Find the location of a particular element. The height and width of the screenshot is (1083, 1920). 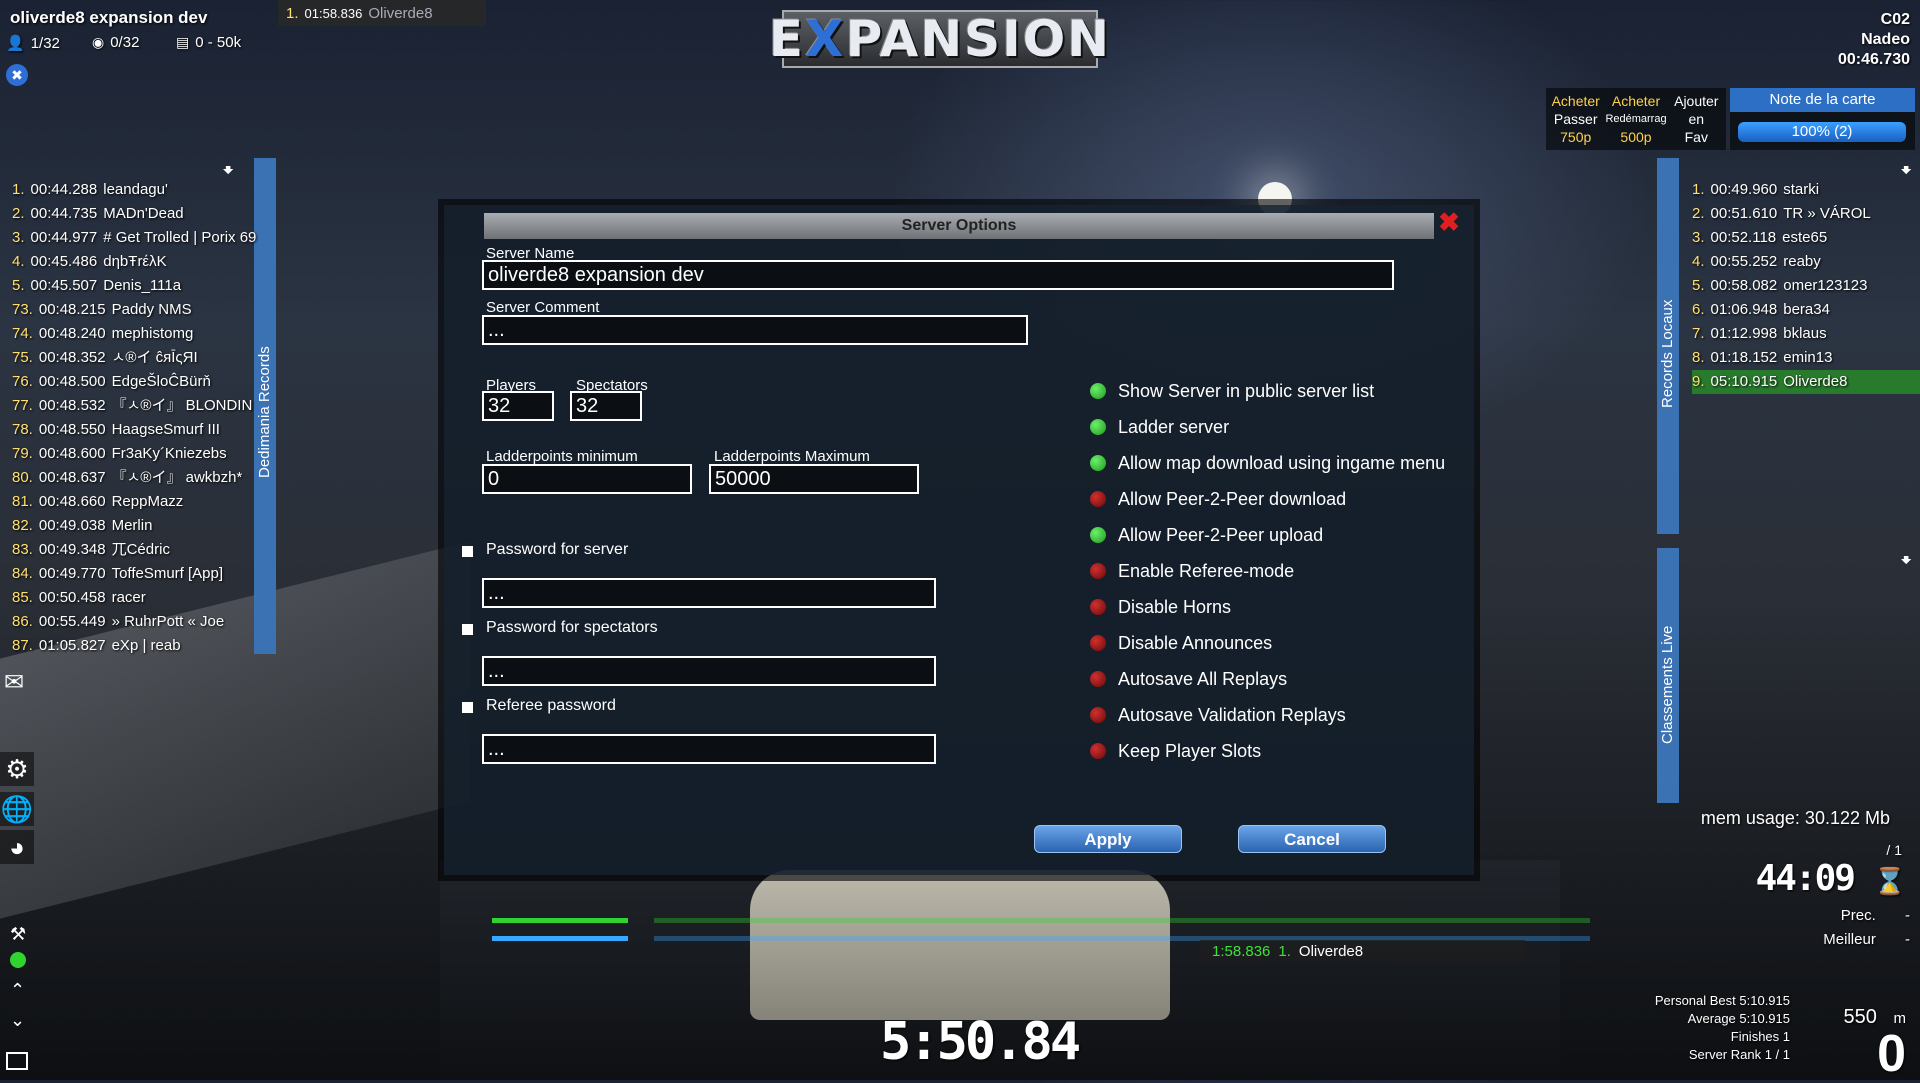

record-time: 00:50.458 is located at coordinates (72, 597).